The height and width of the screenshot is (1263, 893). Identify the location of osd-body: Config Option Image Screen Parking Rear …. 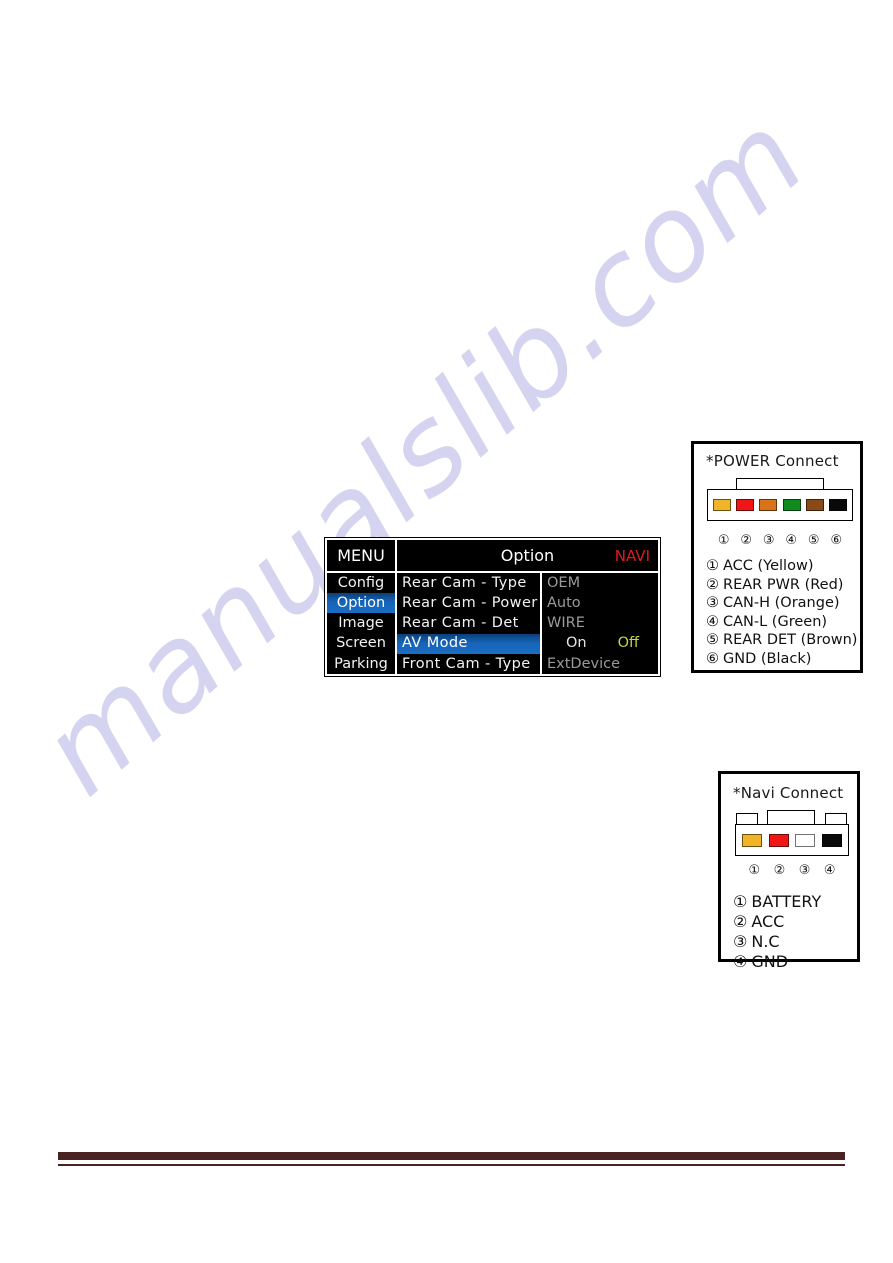
(492, 623).